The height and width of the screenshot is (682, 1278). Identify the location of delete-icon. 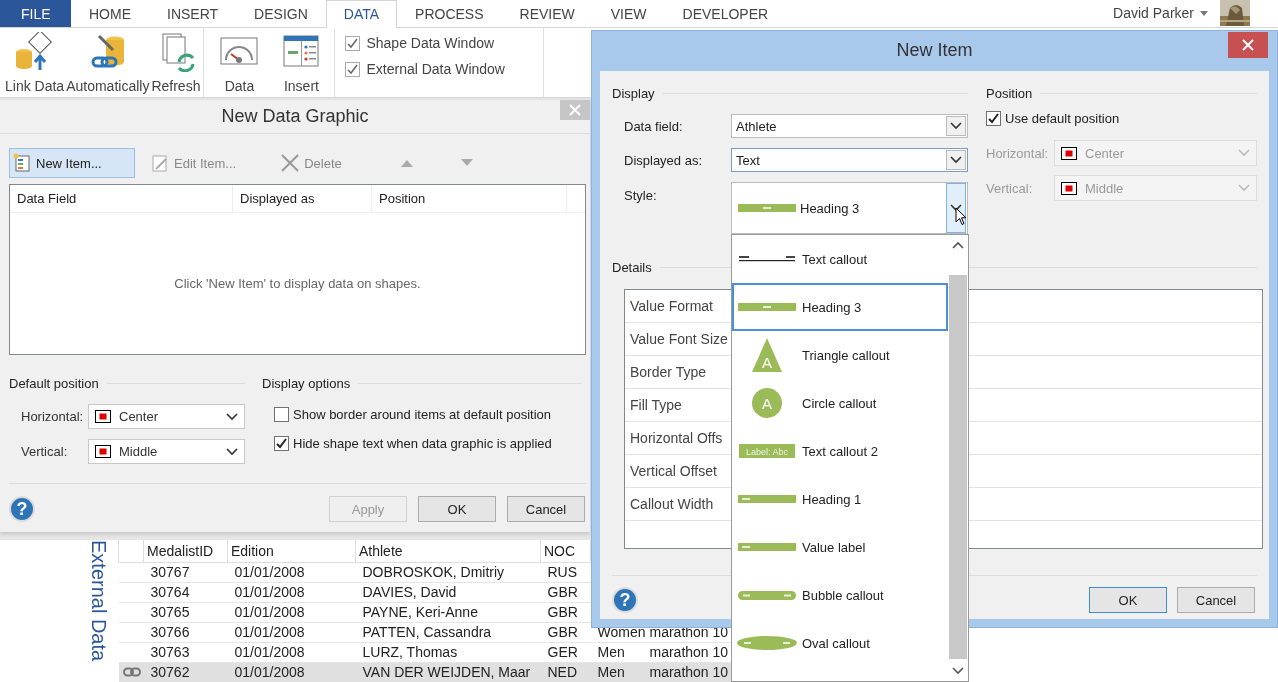
(290, 163).